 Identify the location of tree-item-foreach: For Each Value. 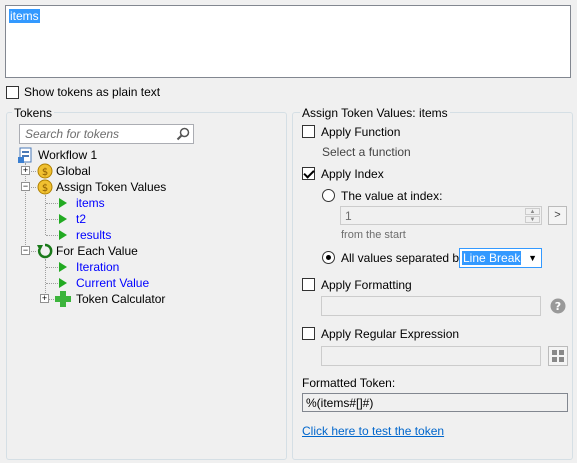
(97, 251).